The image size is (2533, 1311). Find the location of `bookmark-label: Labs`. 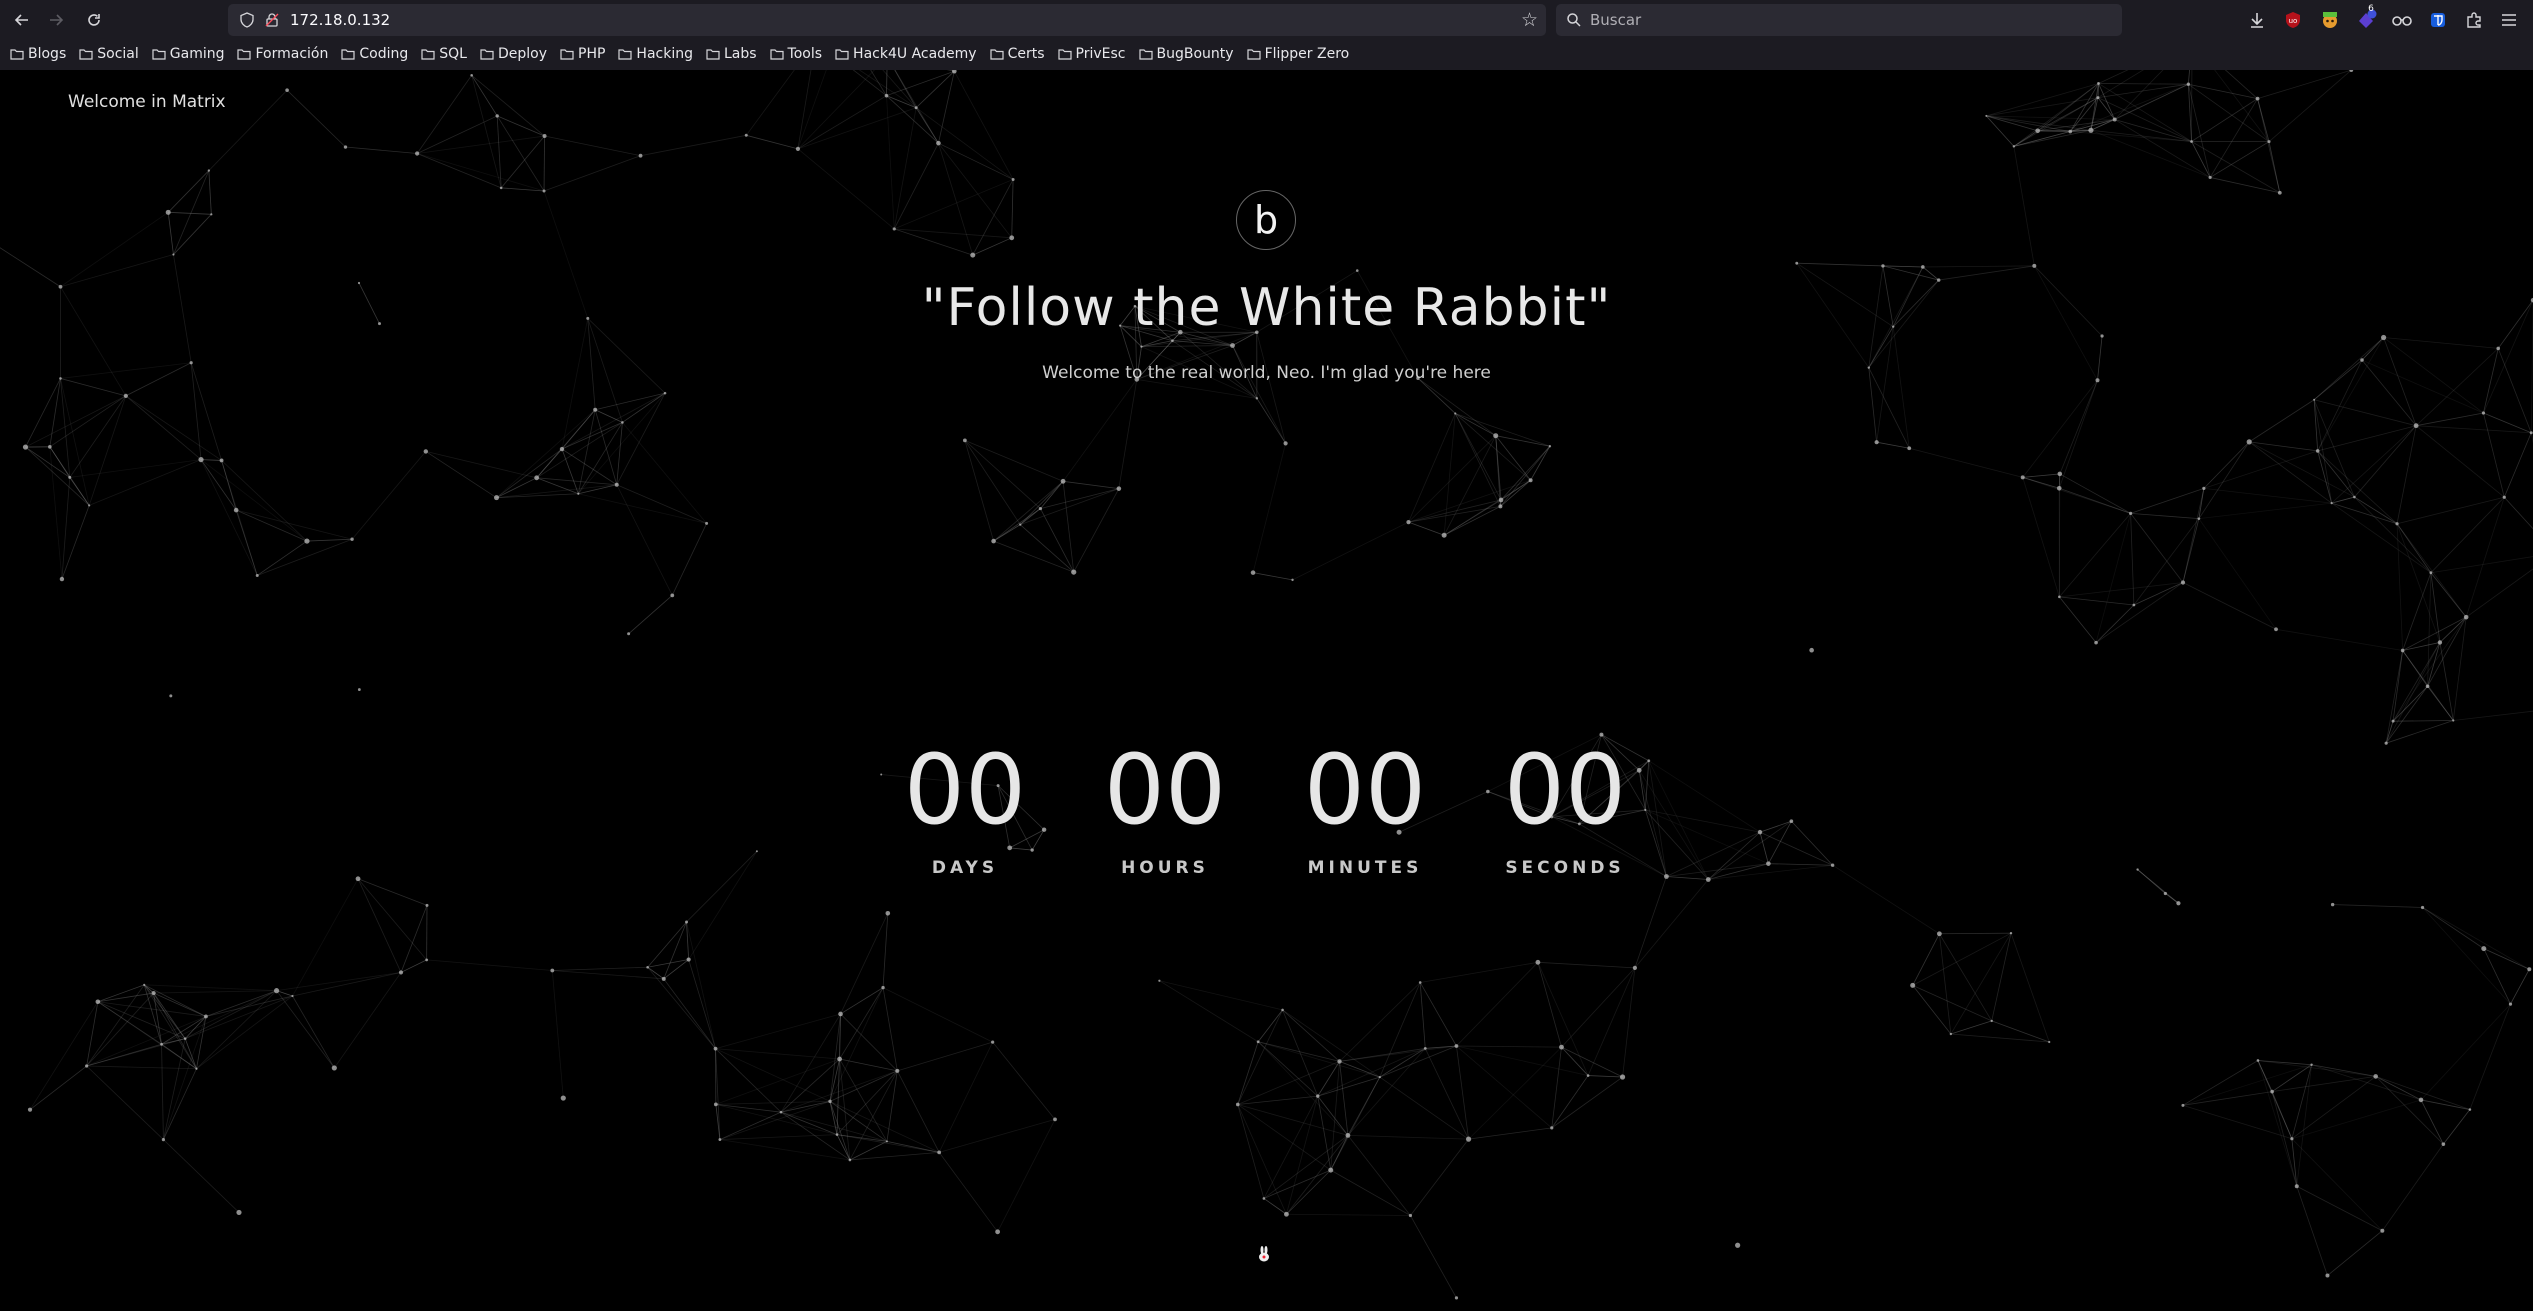

bookmark-label: Labs is located at coordinates (740, 54).